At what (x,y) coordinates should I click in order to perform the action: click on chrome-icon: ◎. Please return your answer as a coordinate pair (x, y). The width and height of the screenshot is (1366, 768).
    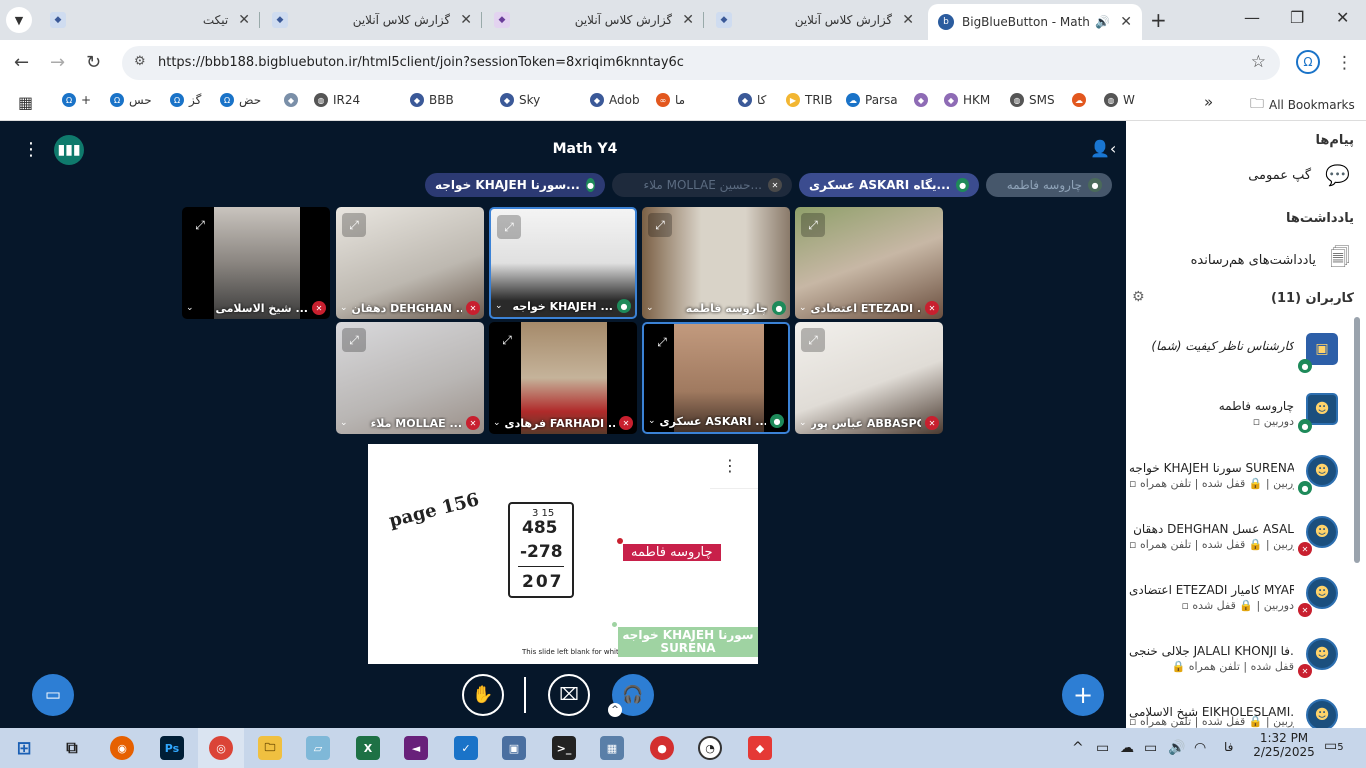
    Looking at the image, I should click on (221, 748).